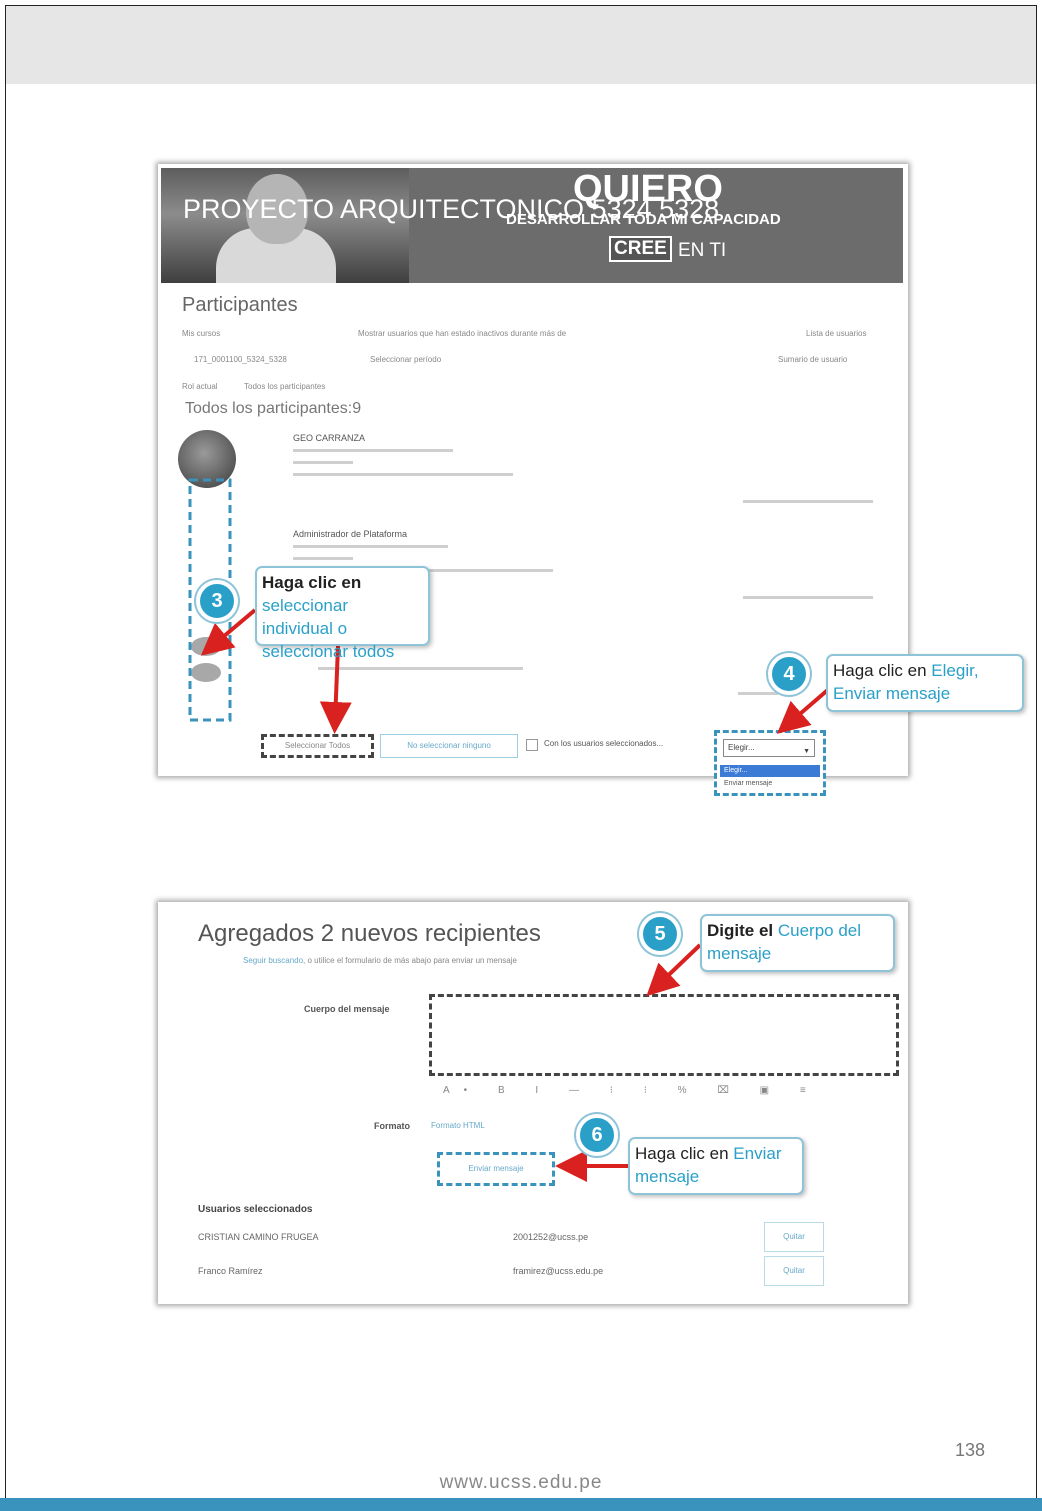 This screenshot has width=1042, height=1511. I want to click on step-6-badge: 6, so click(597, 1135).